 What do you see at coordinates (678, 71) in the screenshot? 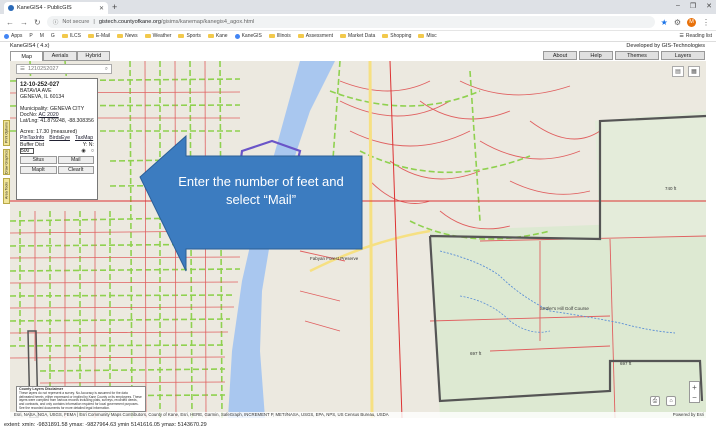
I see `basemap-icon: ▤` at bounding box center [678, 71].